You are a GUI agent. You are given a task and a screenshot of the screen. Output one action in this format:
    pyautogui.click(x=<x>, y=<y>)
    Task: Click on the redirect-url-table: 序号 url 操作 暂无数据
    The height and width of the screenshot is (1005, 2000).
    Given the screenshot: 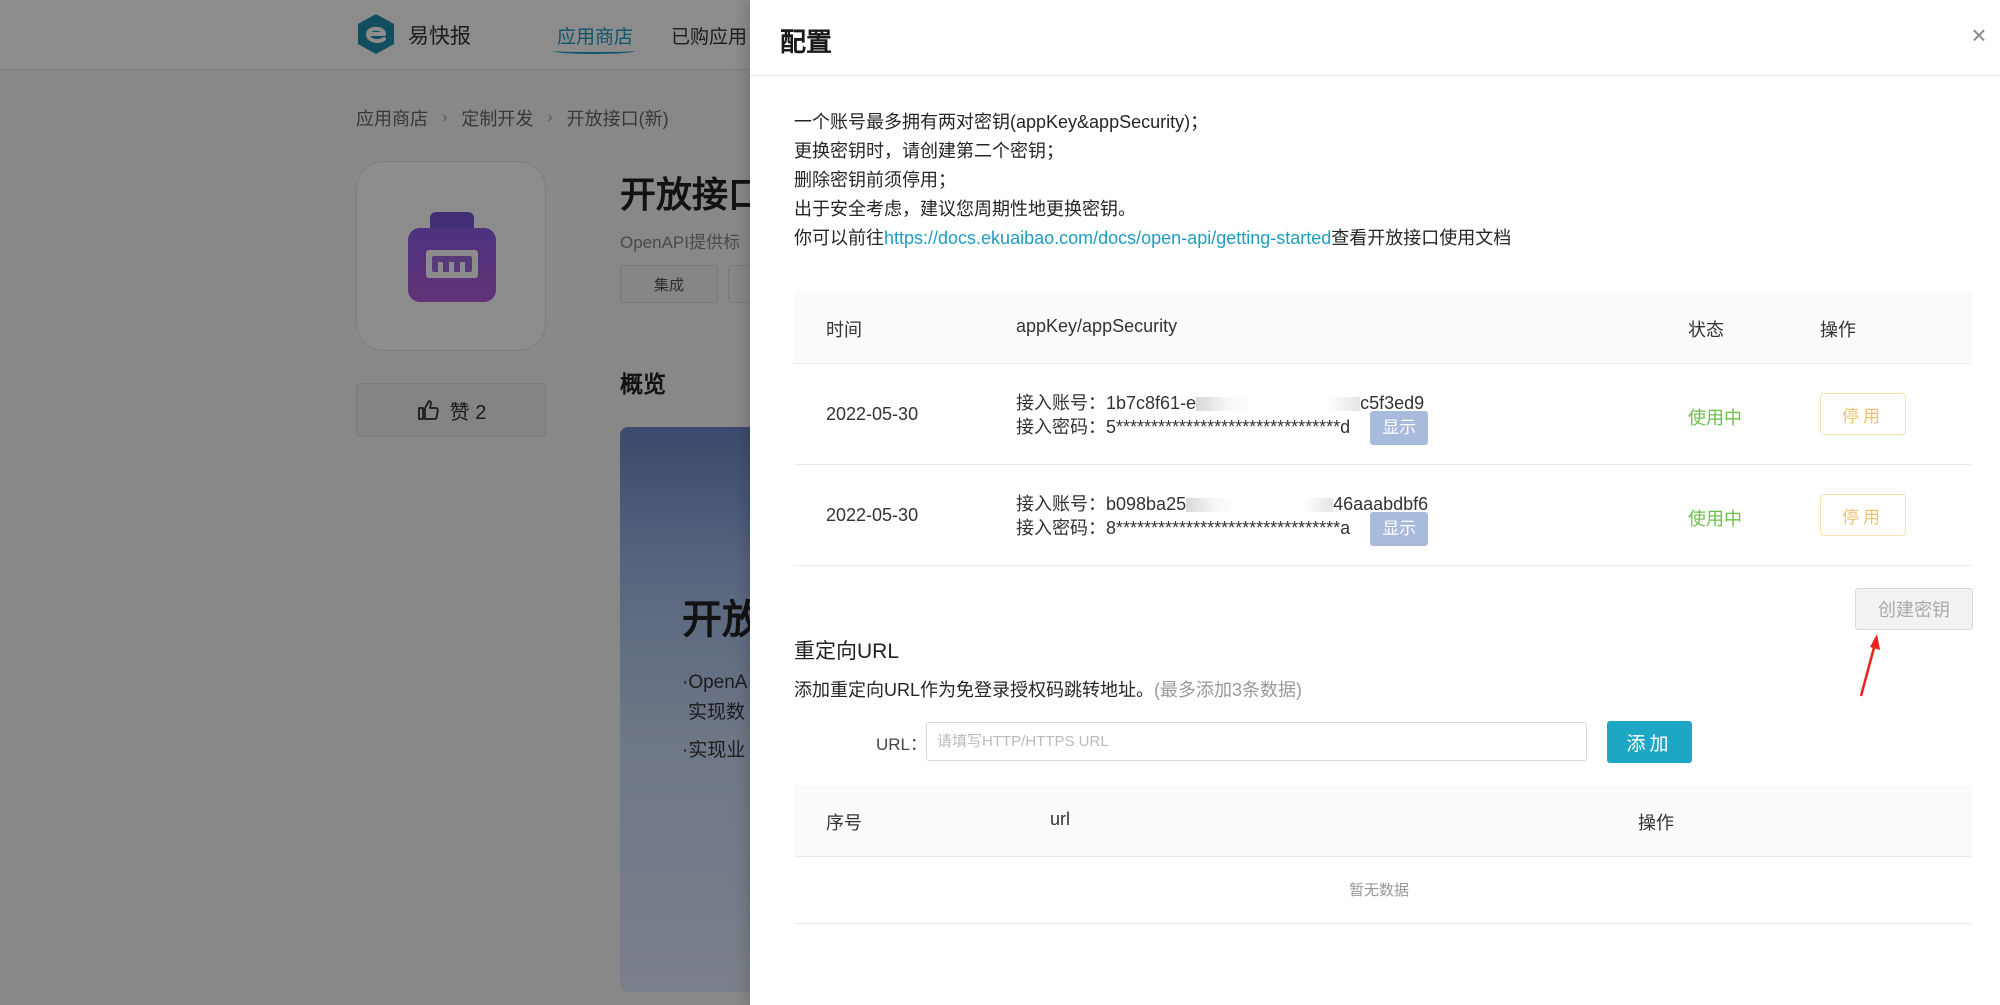 What is the action you would take?
    pyautogui.click(x=1383, y=854)
    